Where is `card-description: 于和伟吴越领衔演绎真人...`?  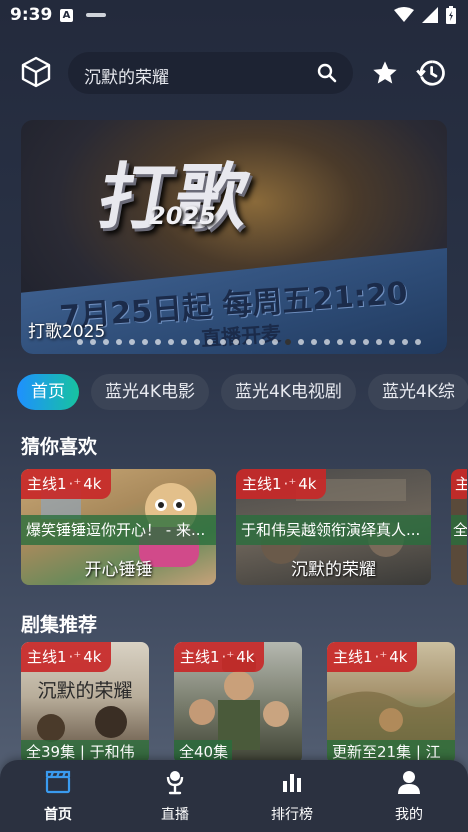 card-description: 于和伟吴越领衔演绎真人... is located at coordinates (333, 530).